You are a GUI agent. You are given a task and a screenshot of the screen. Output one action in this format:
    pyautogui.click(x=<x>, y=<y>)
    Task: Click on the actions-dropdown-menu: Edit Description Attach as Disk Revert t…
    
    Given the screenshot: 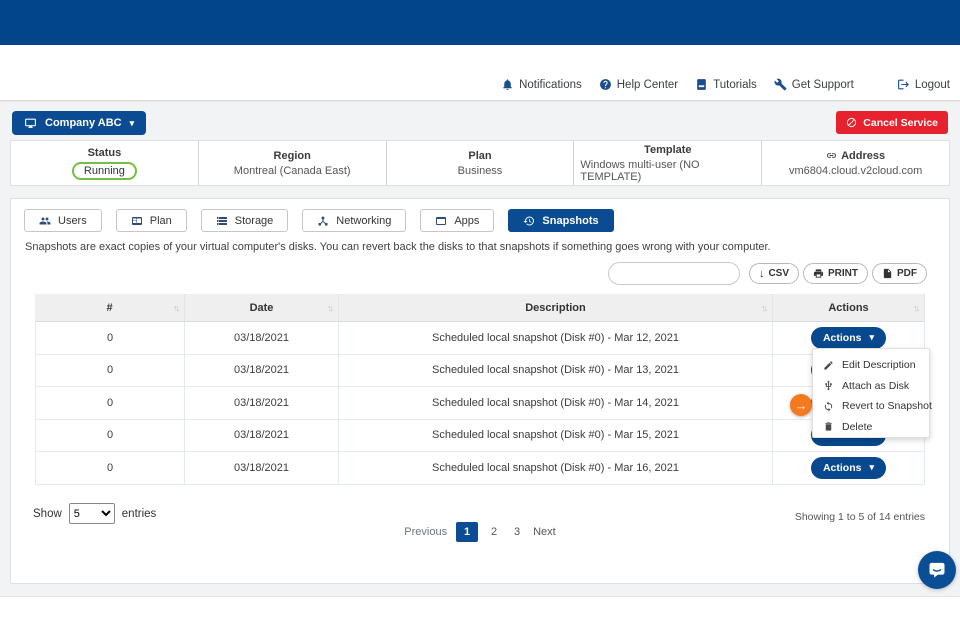 What is the action you would take?
    pyautogui.click(x=872, y=393)
    